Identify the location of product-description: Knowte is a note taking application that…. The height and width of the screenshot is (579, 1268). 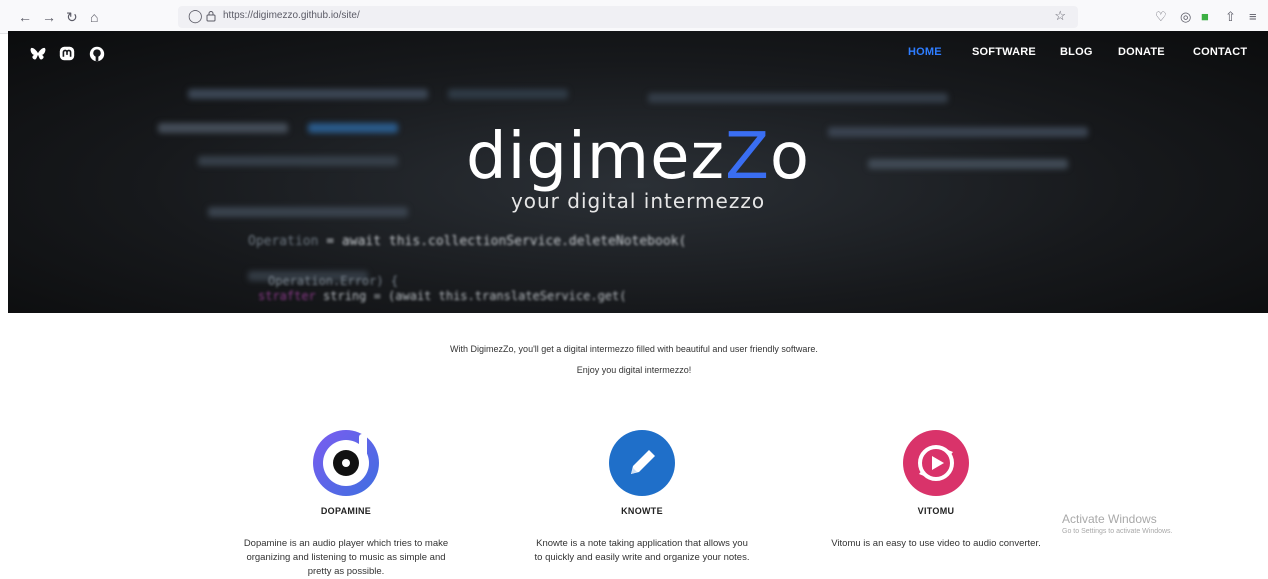
(642, 550).